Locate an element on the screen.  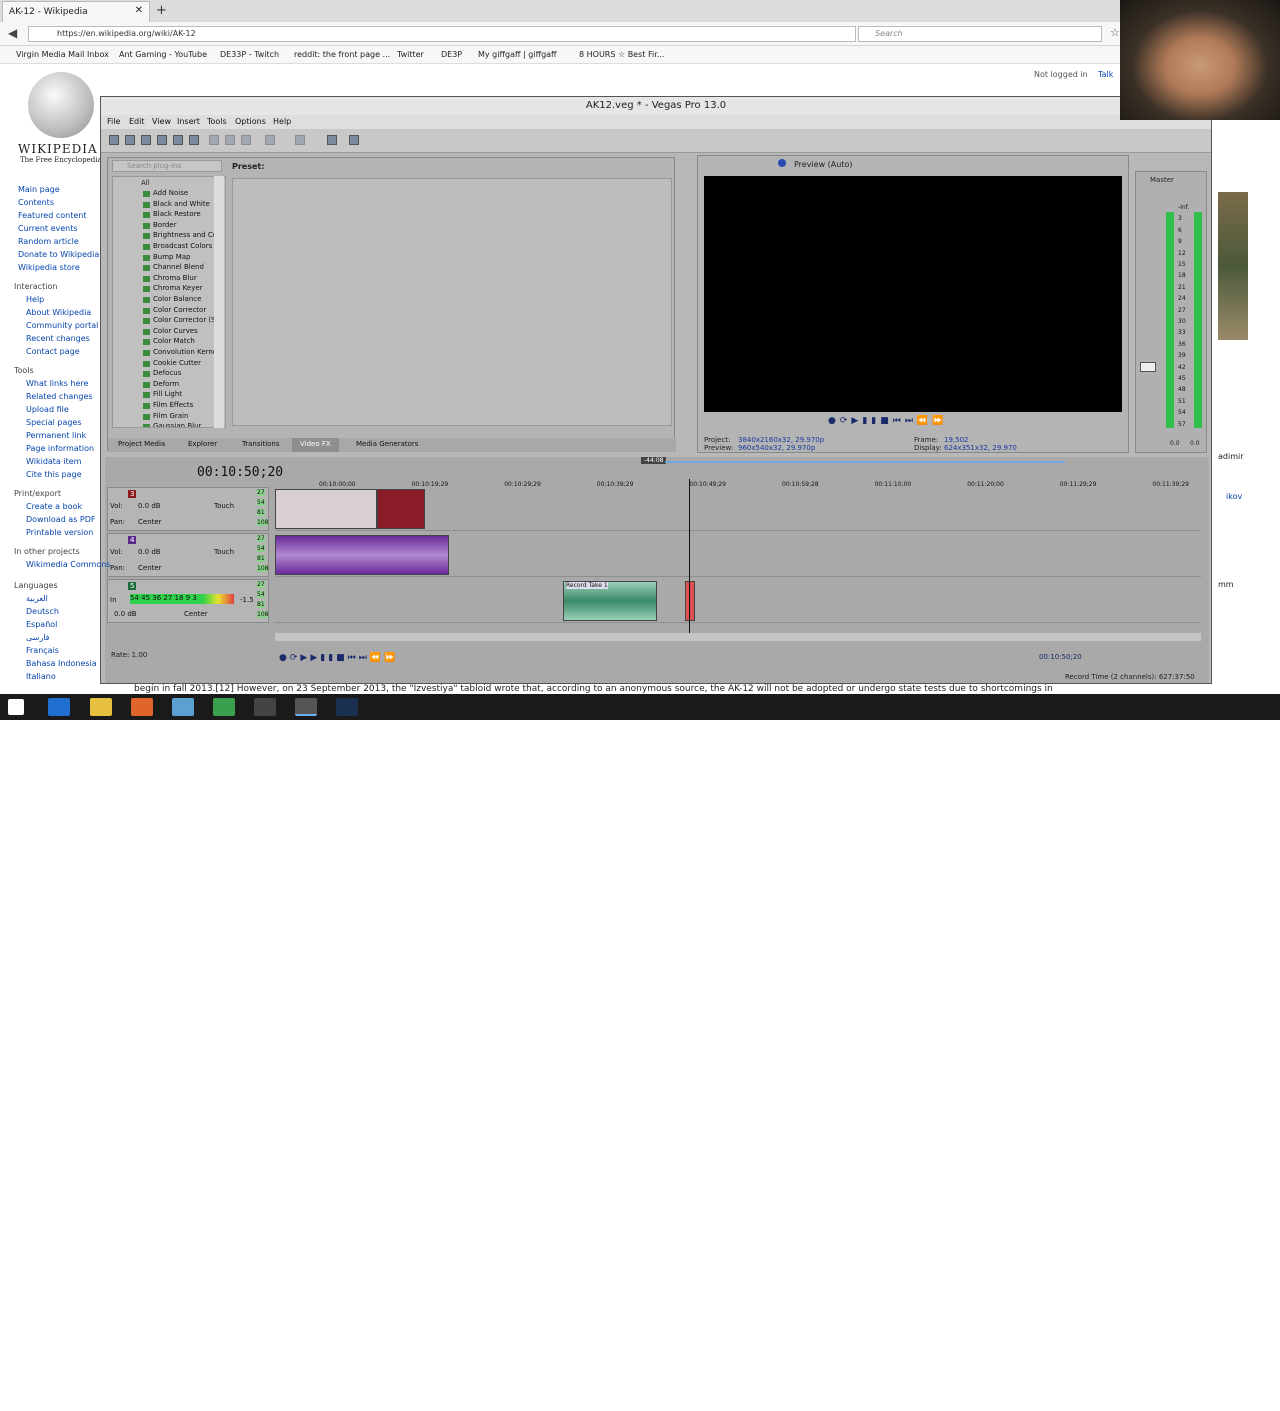
fx-plugin-item: Border is located at coordinates (159, 225).